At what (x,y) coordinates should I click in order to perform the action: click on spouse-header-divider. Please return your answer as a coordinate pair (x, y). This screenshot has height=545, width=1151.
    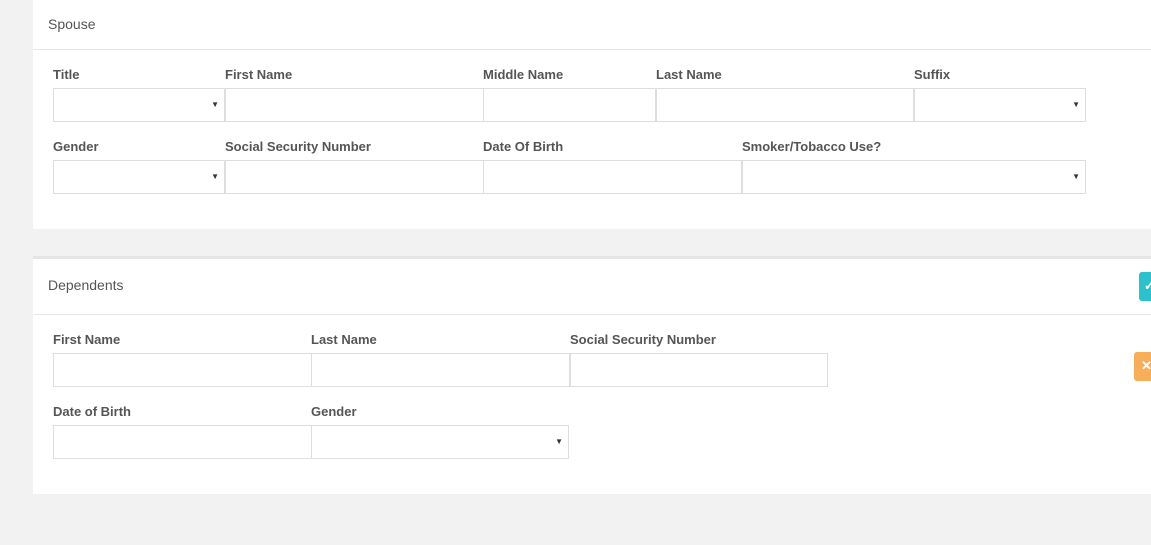
    Looking at the image, I should click on (592, 49).